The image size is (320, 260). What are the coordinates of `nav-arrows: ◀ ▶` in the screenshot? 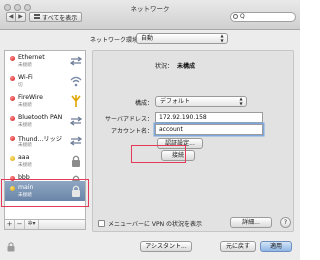 It's located at (16, 17).